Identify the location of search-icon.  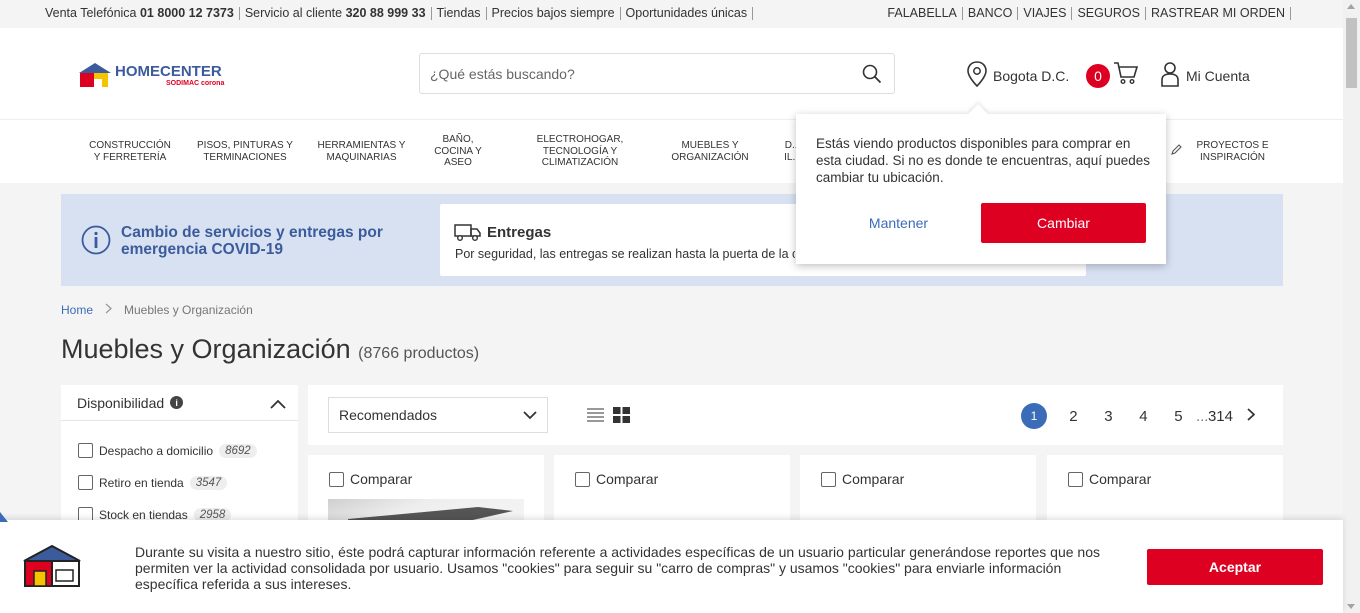
(872, 76).